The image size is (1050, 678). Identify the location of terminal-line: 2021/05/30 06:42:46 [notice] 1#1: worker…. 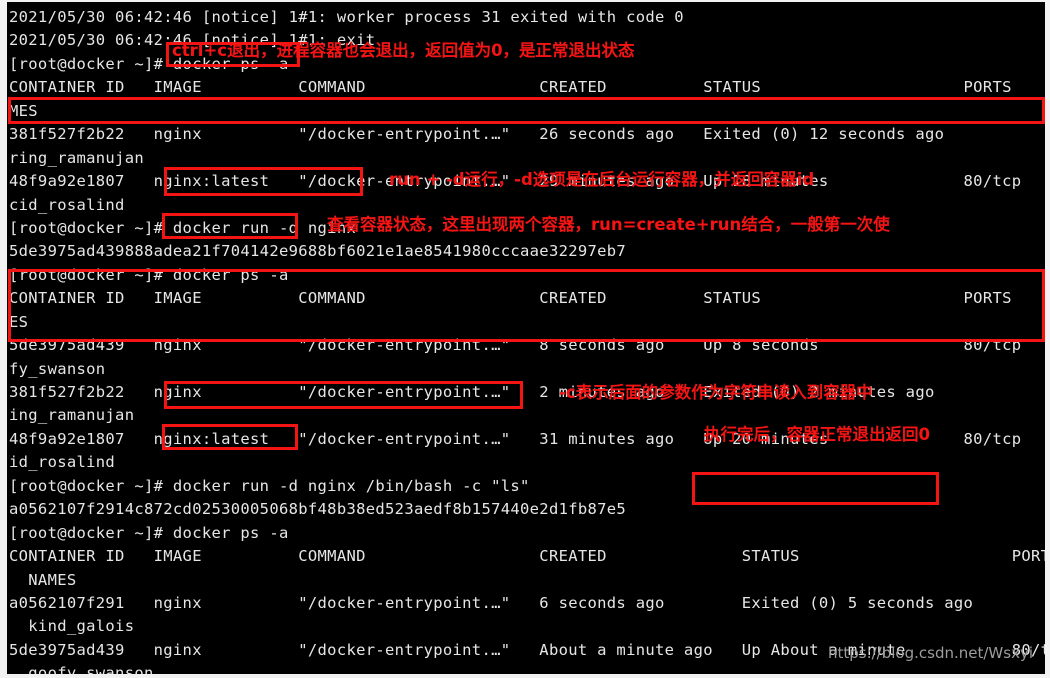
(346, 17).